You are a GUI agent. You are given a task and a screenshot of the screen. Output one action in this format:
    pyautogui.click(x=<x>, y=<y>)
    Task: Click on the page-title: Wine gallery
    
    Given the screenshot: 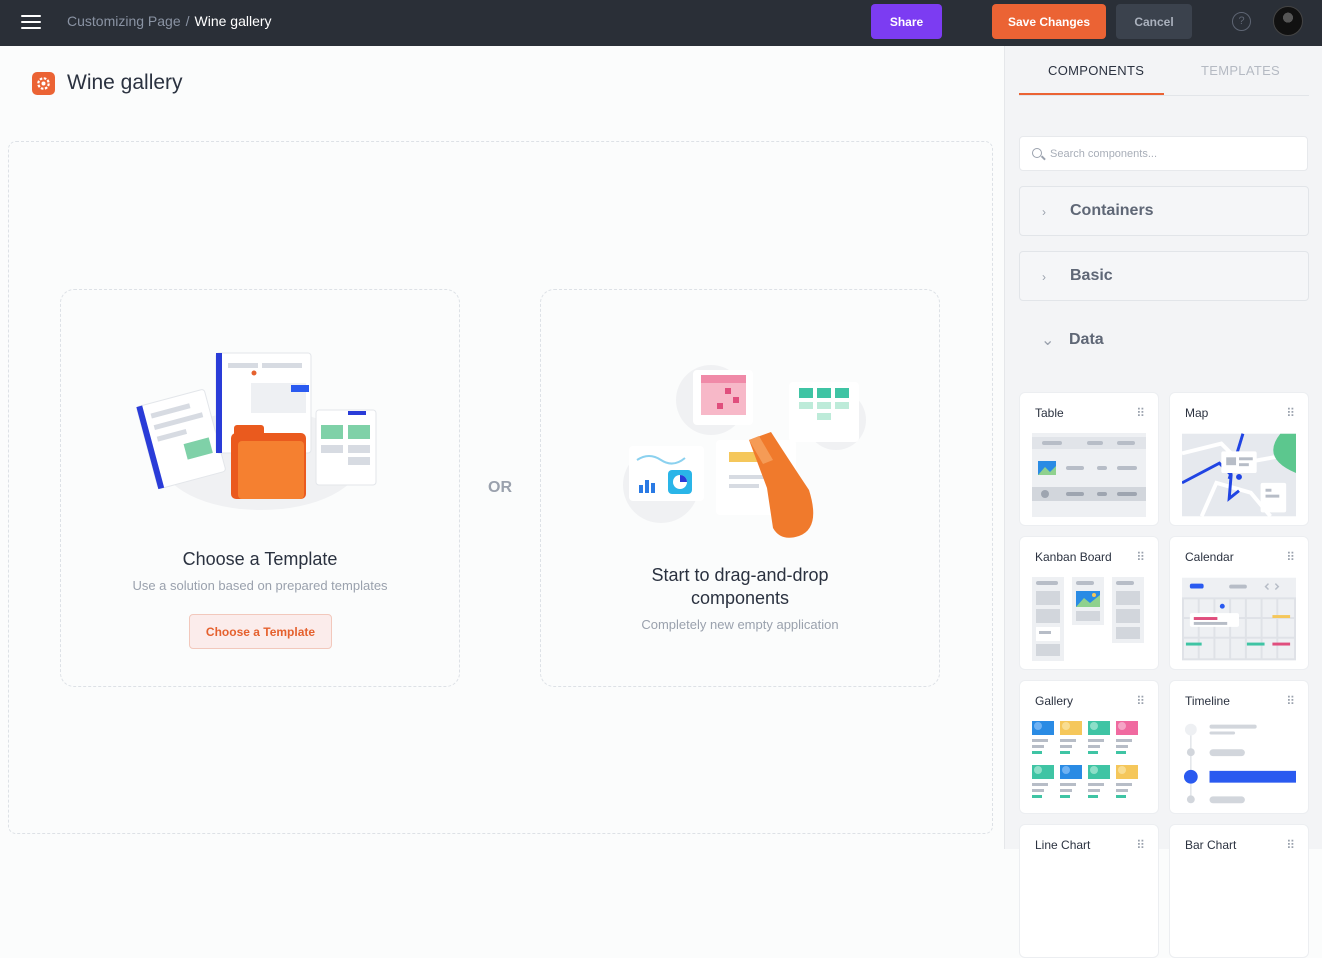 What is the action you would take?
    pyautogui.click(x=125, y=82)
    